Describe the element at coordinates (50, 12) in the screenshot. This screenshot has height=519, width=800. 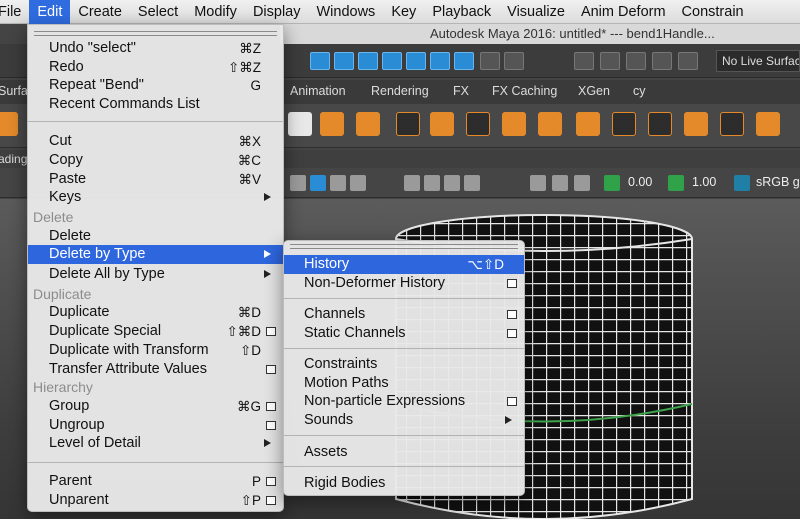
I see `menu-edit: Edit` at that location.